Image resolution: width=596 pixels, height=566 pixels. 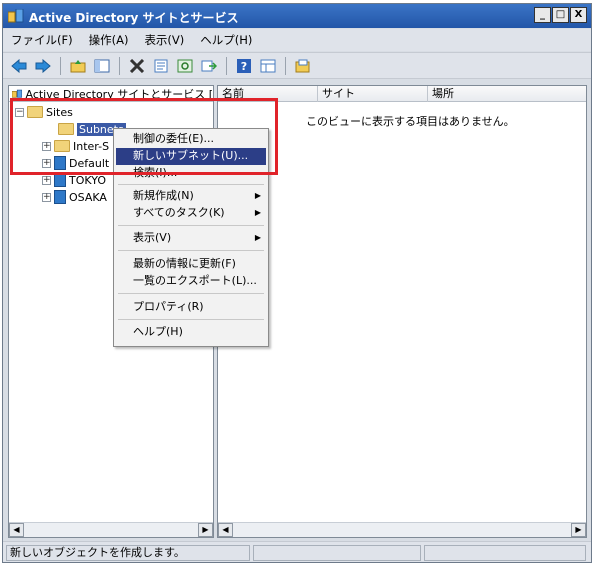 I want to click on menu-item-label: すべてのタスク(K), so click(x=179, y=212).